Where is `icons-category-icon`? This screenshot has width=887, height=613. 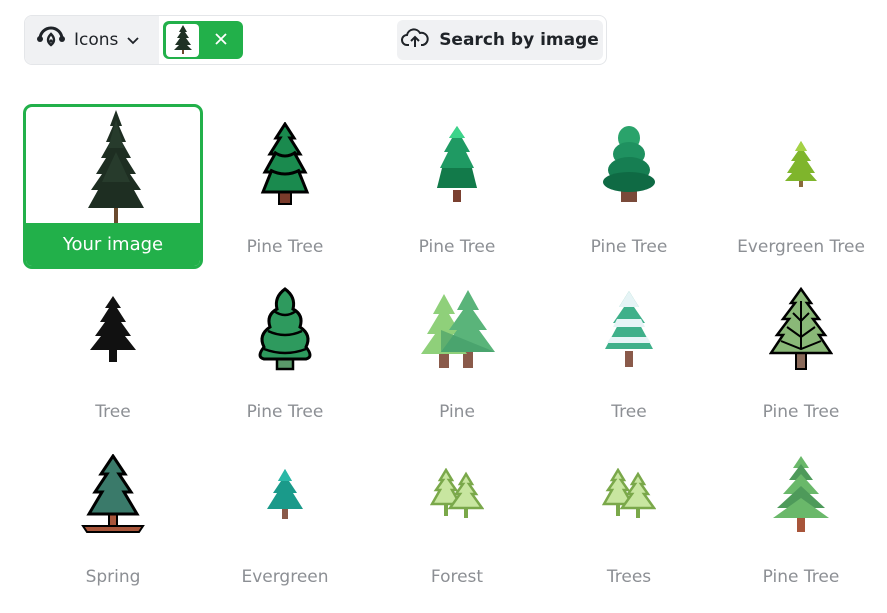
icons-category-icon is located at coordinates (51, 40).